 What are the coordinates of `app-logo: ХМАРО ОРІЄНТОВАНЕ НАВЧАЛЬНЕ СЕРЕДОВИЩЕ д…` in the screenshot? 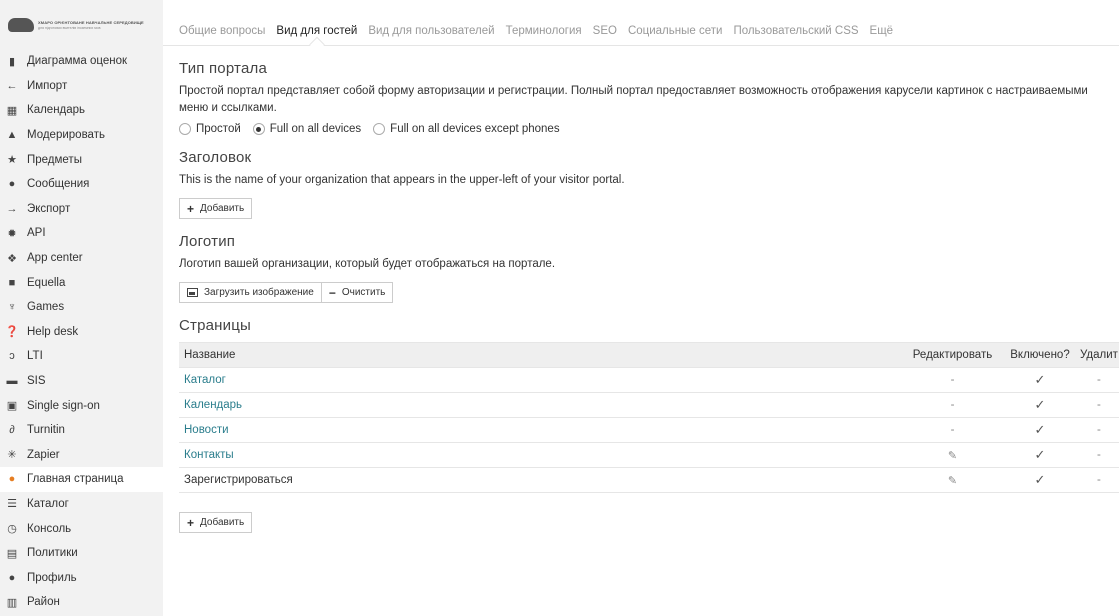 It's located at (81, 25).